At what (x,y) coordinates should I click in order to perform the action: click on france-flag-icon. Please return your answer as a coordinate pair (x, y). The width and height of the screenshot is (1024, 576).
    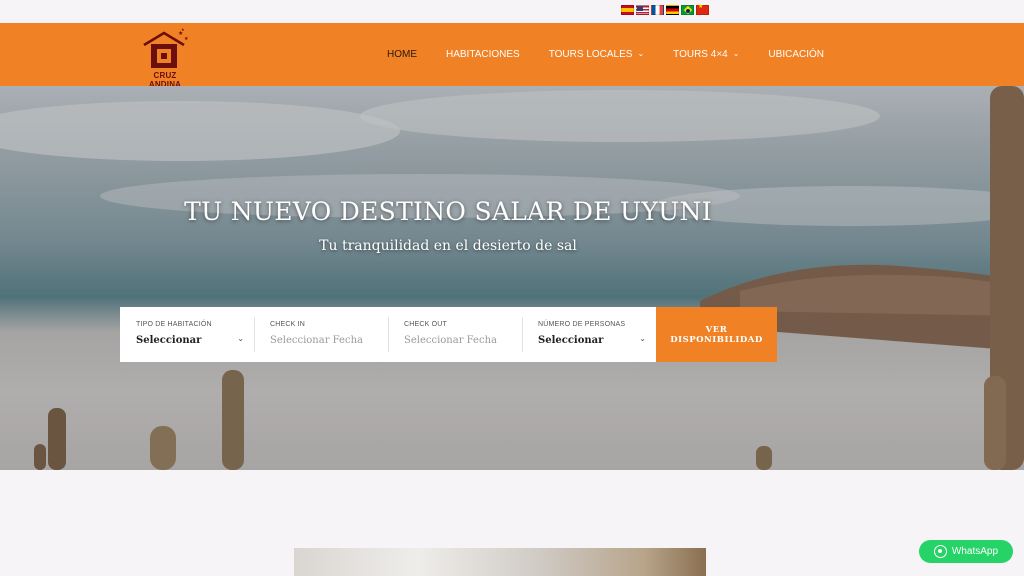
    Looking at the image, I should click on (657, 10).